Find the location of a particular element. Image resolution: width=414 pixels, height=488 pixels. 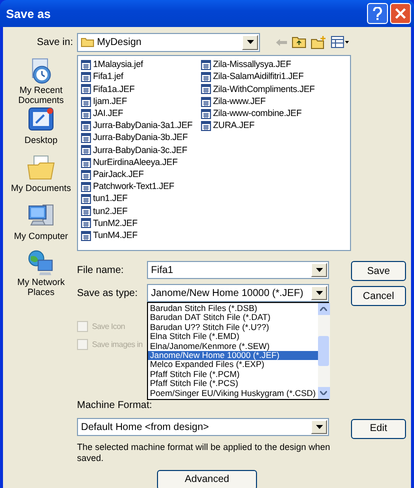

file-item: TunM2.JEF is located at coordinates (140, 223).